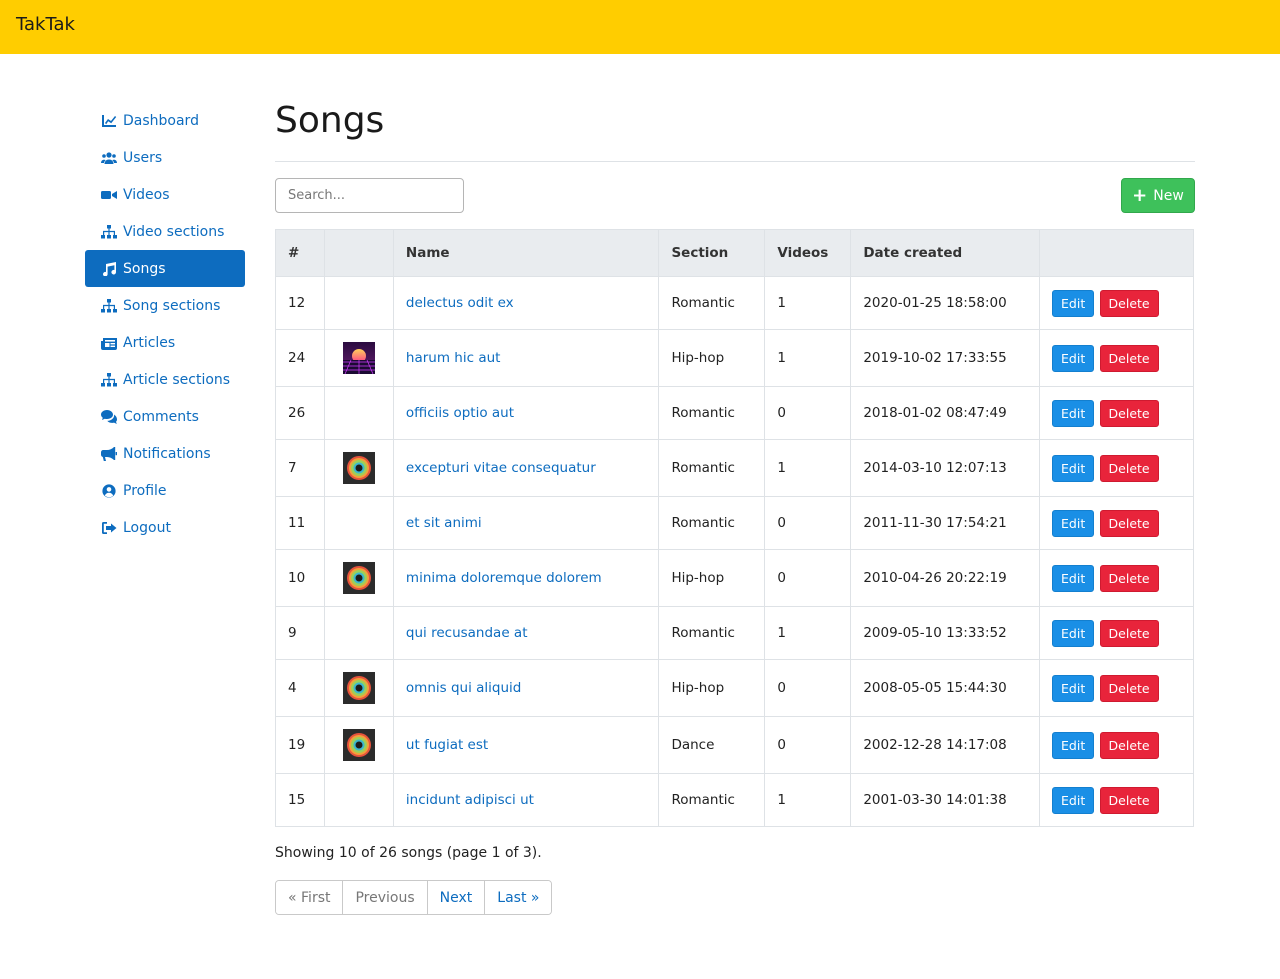 The width and height of the screenshot is (1280, 979). I want to click on plus-icon: +, so click(1140, 195).